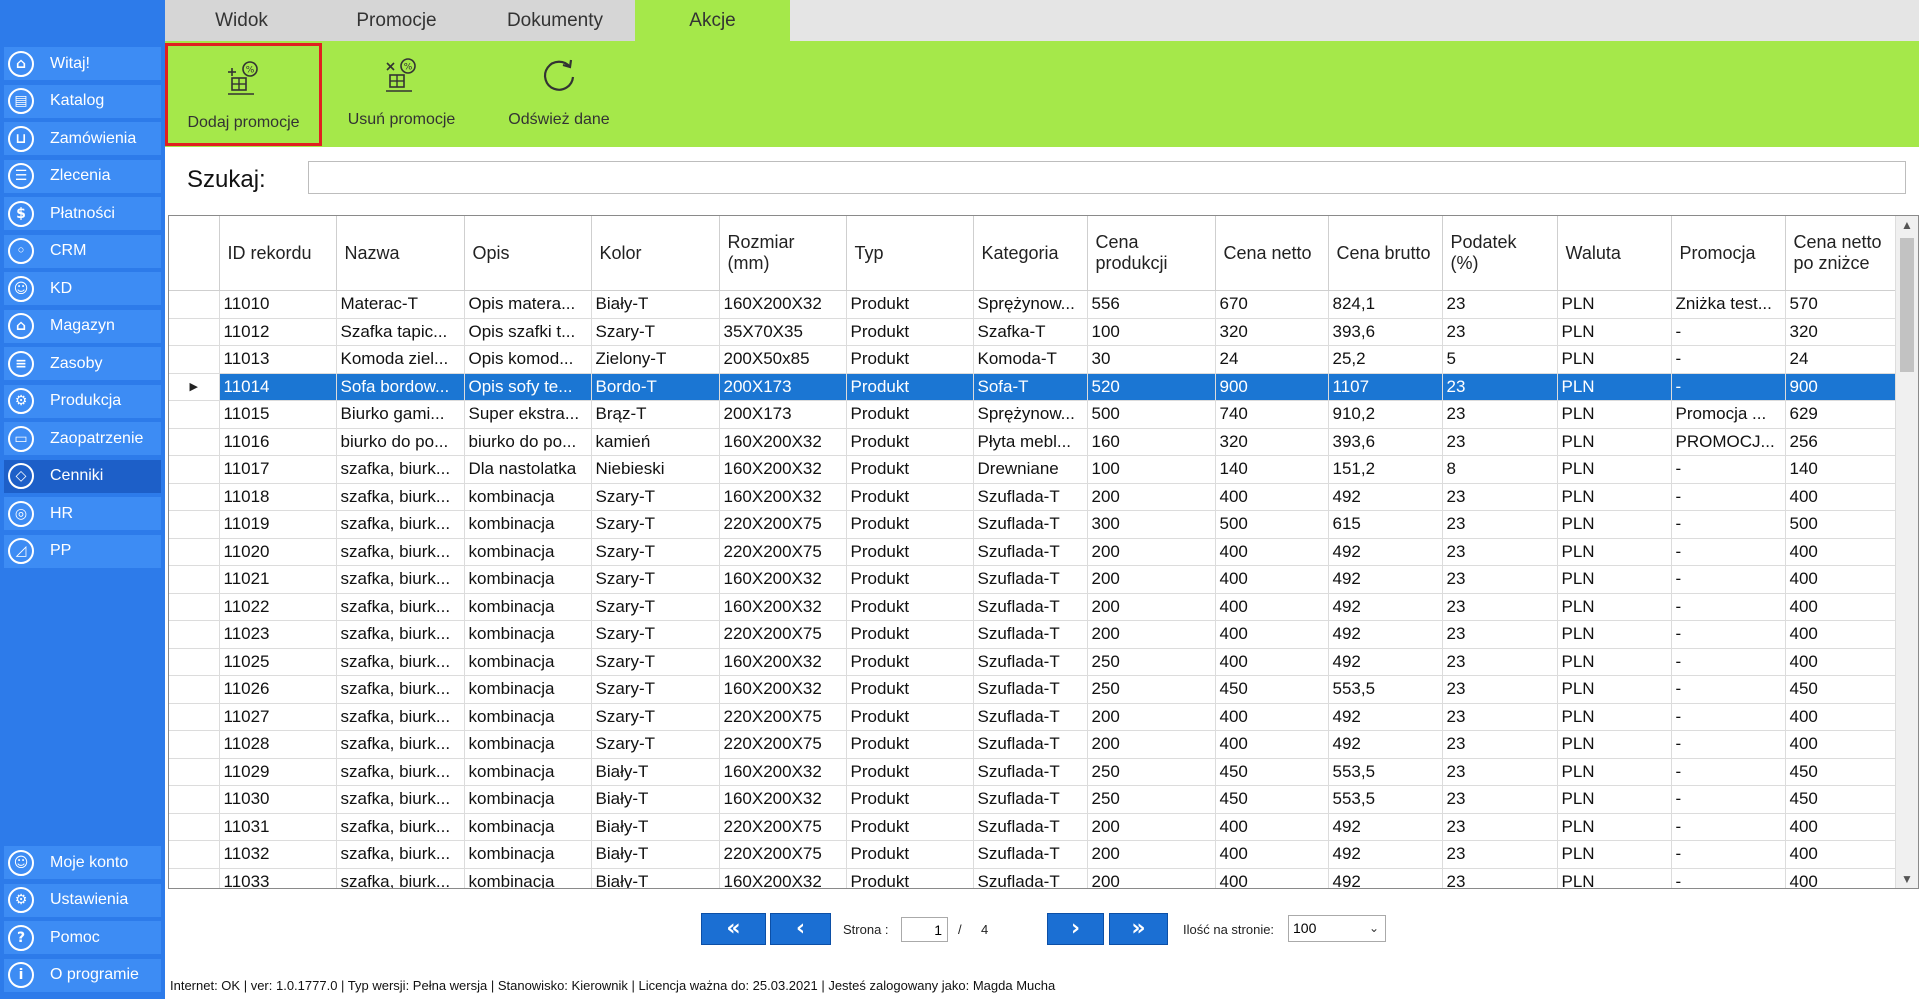 This screenshot has width=1919, height=999. Describe the element at coordinates (1841, 253) in the screenshot. I see `column-header: Cena netto po zniżce` at that location.